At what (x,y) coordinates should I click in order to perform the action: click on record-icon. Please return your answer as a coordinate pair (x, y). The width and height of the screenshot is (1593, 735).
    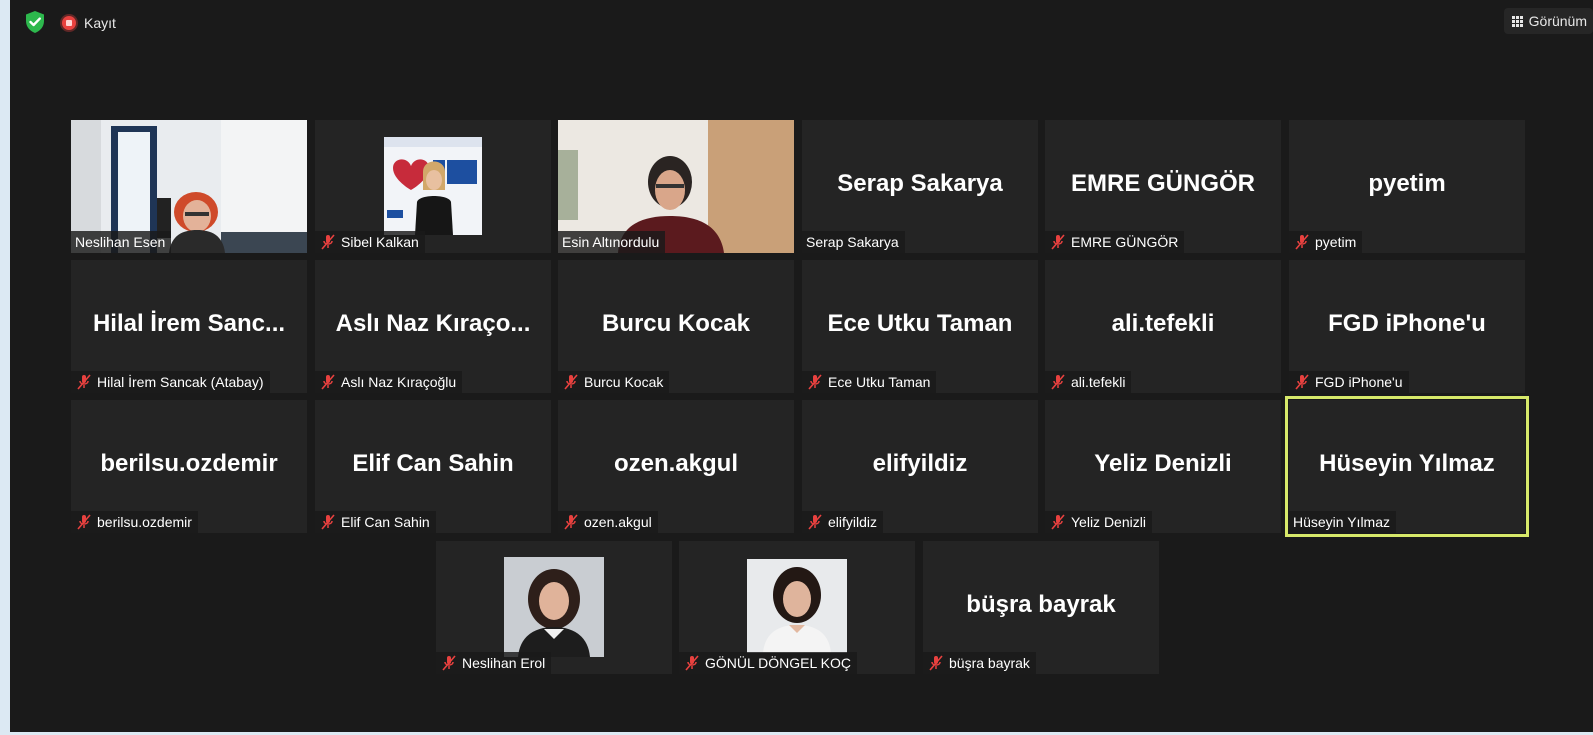
    Looking at the image, I should click on (69, 23).